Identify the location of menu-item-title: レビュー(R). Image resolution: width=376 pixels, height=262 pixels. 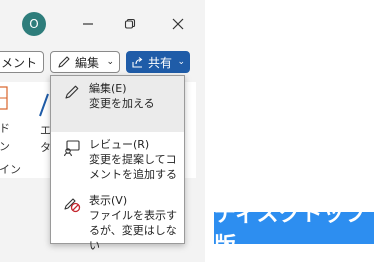
(119, 144).